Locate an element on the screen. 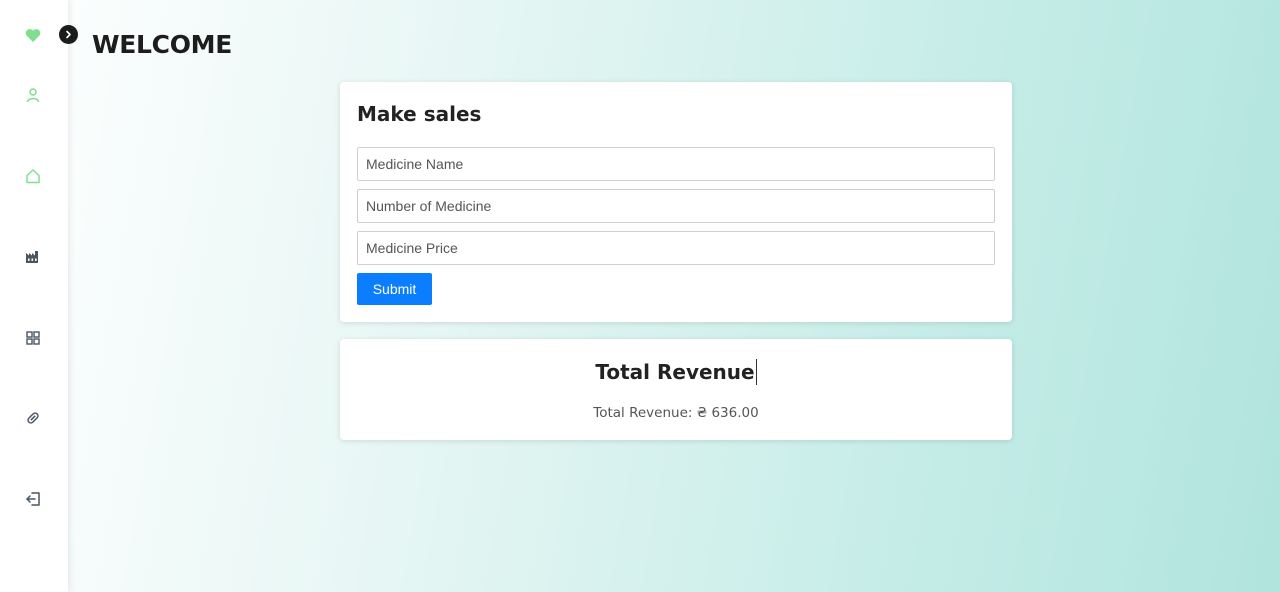  chevron-right-icon is located at coordinates (68, 34).